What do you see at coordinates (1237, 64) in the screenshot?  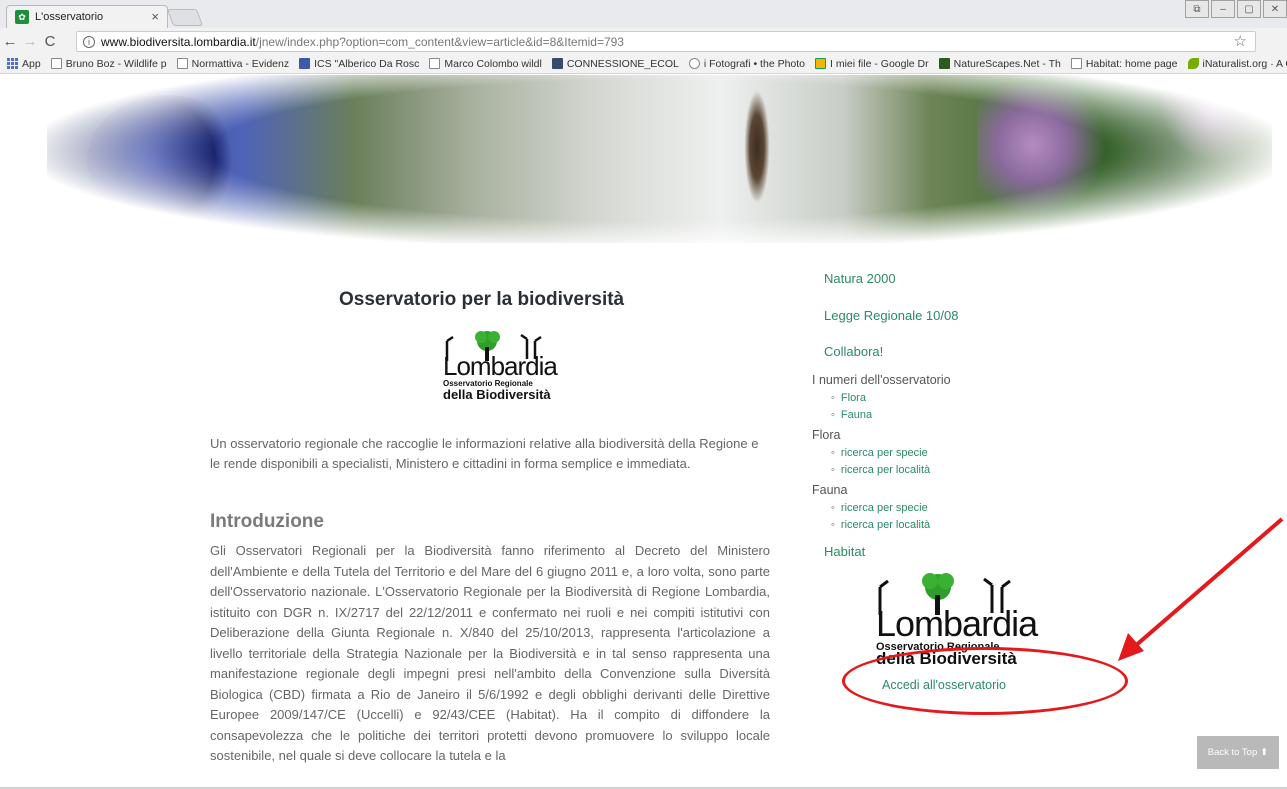 I see `bookmark-item: iNaturalist.org · A Cor` at bounding box center [1237, 64].